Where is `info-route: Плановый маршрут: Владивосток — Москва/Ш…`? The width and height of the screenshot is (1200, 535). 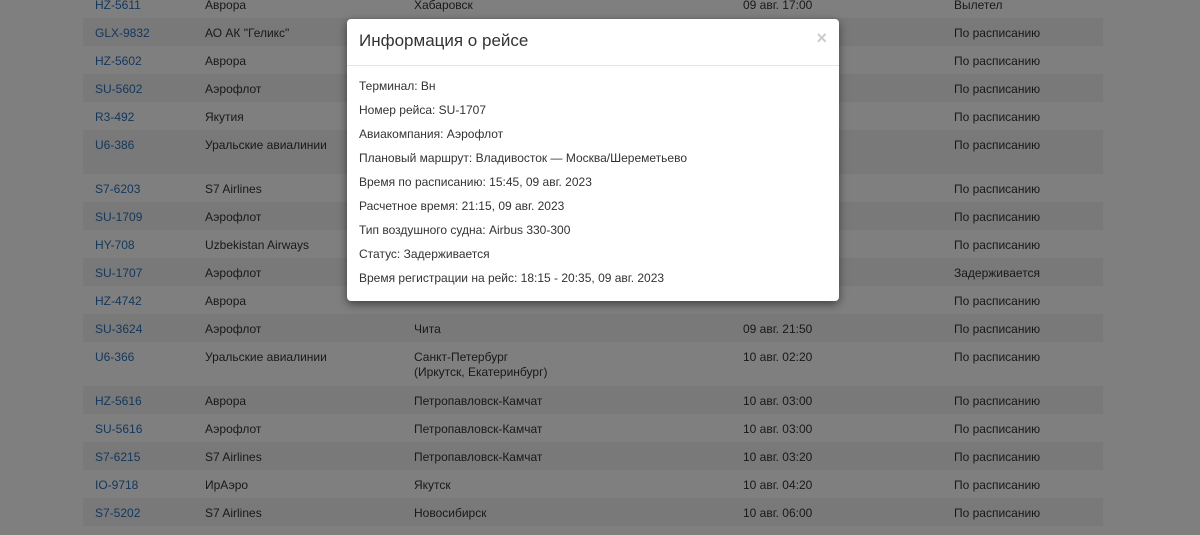 info-route: Плановый маршрут: Владивосток — Москва/Ш… is located at coordinates (523, 158).